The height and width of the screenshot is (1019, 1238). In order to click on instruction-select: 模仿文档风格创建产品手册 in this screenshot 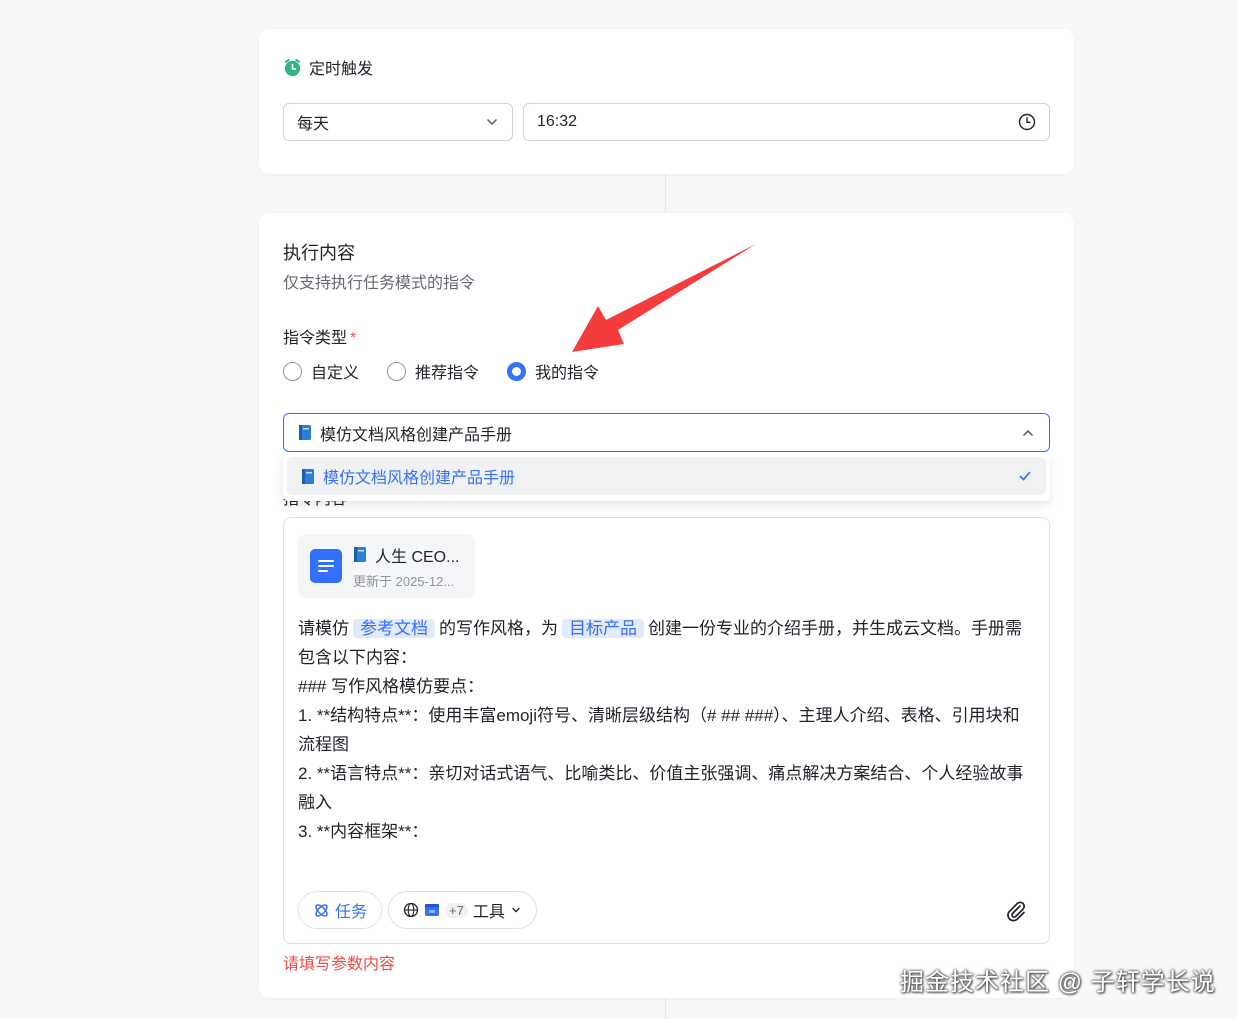, I will do `click(666, 432)`.